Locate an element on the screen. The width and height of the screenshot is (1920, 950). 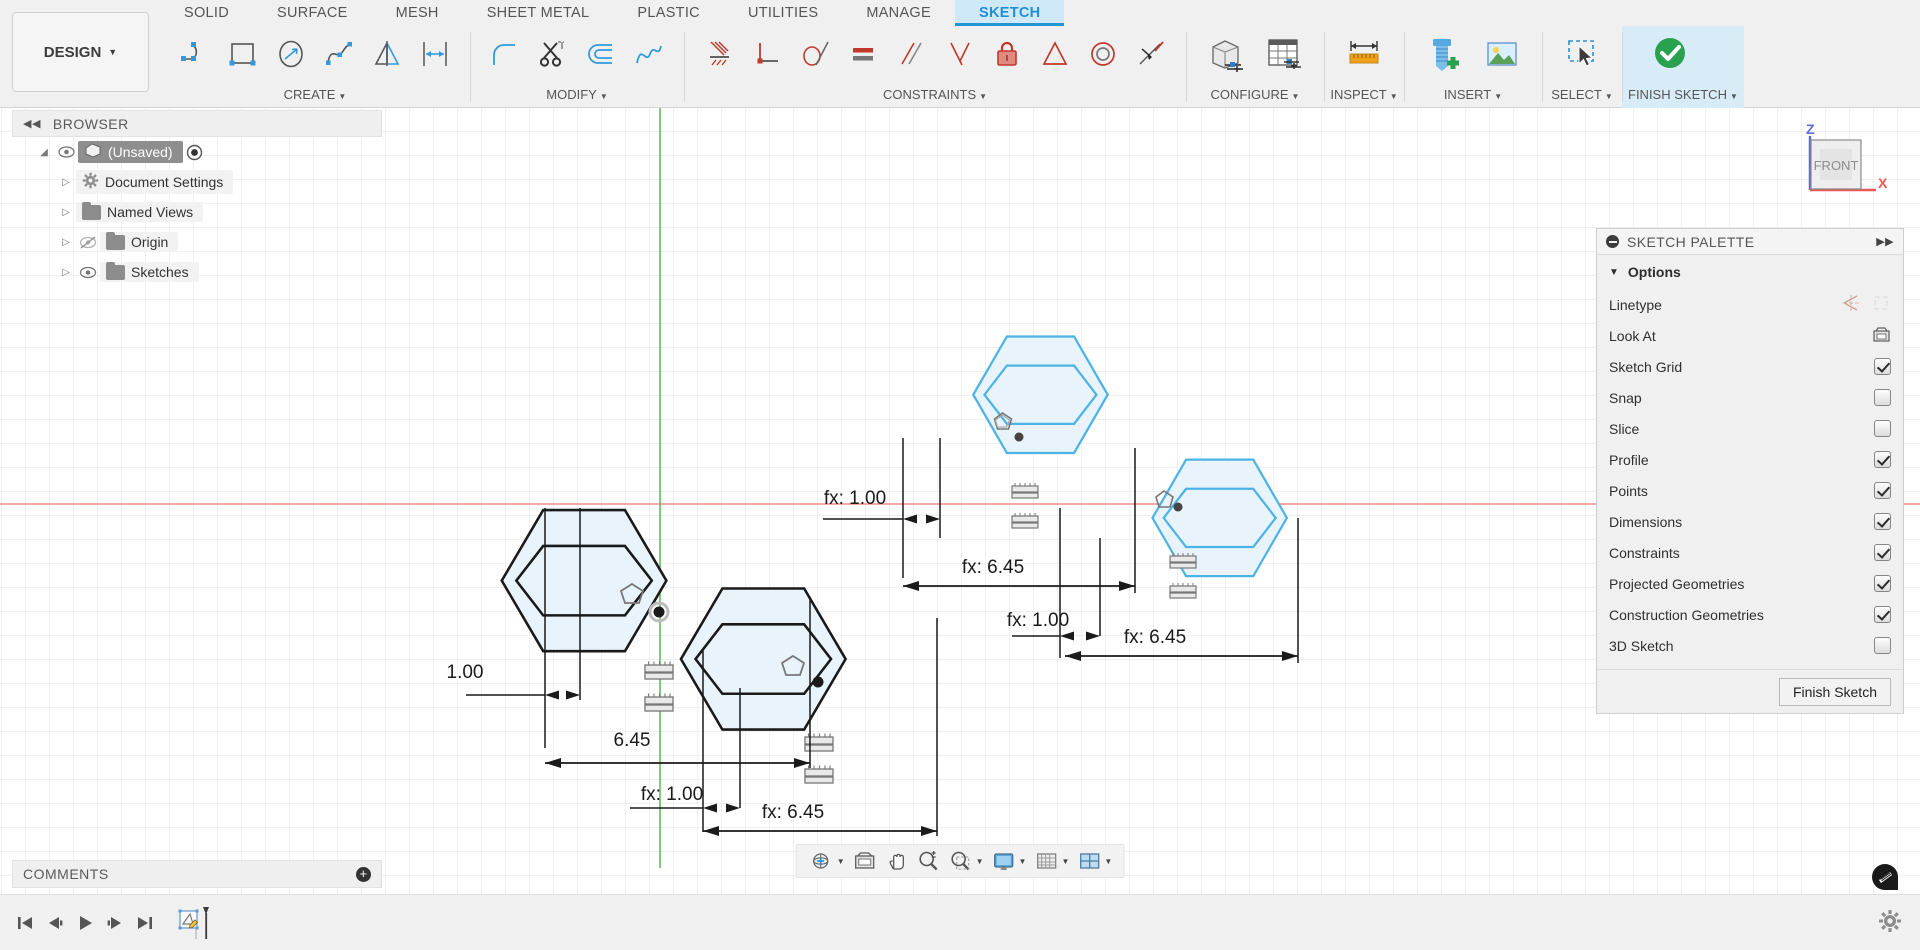
grid-snap-icon: ▼ is located at coordinates (1051, 861).